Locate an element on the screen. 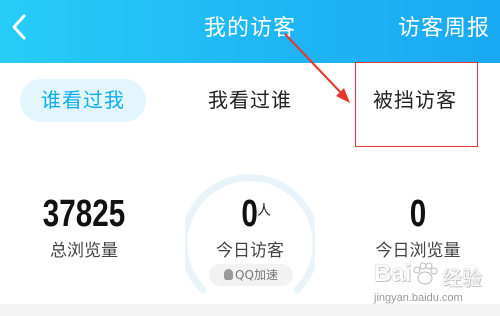  today-visitors-label: 今日访客 is located at coordinates (250, 251).